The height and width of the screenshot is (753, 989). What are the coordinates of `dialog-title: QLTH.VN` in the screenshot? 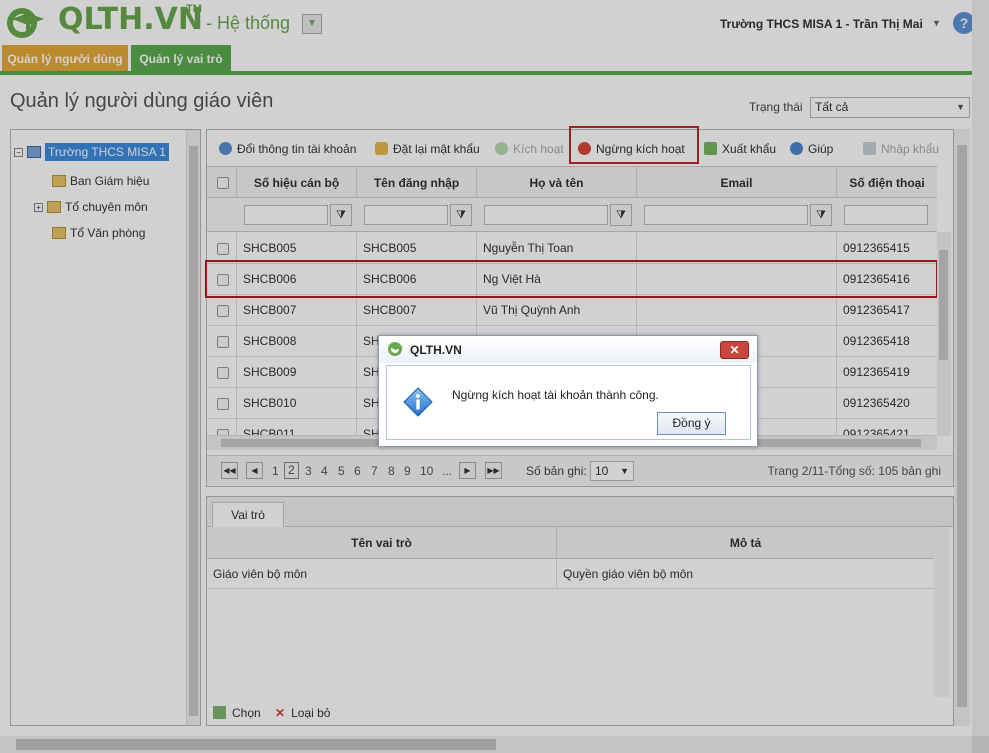 It's located at (436, 350).